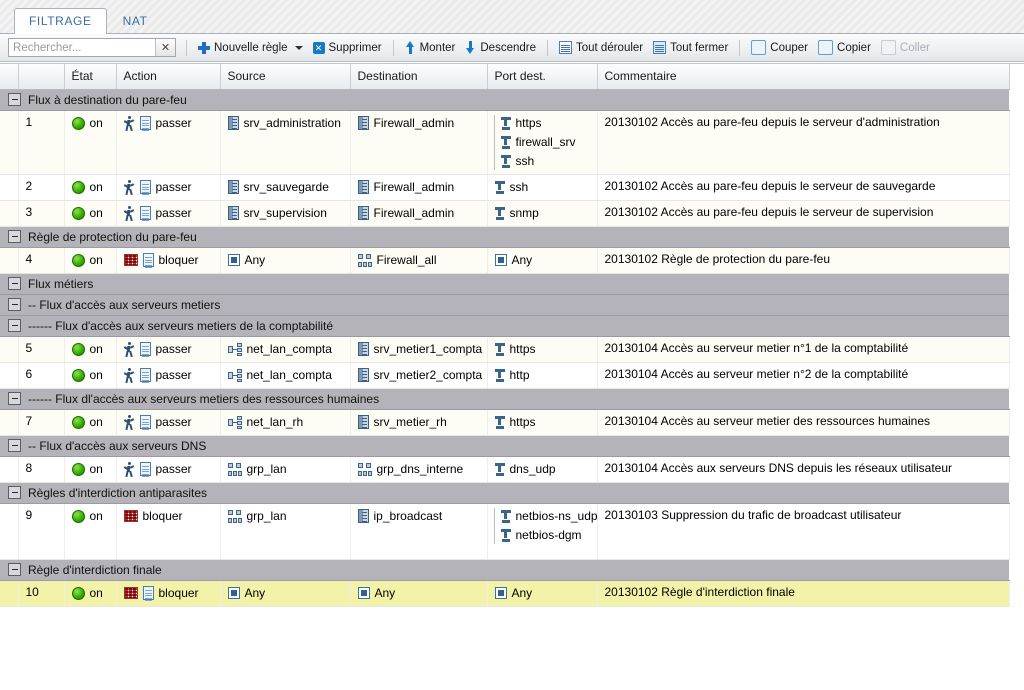 This screenshot has height=690, width=1024. I want to click on move-up-button: Monter, so click(430, 48).